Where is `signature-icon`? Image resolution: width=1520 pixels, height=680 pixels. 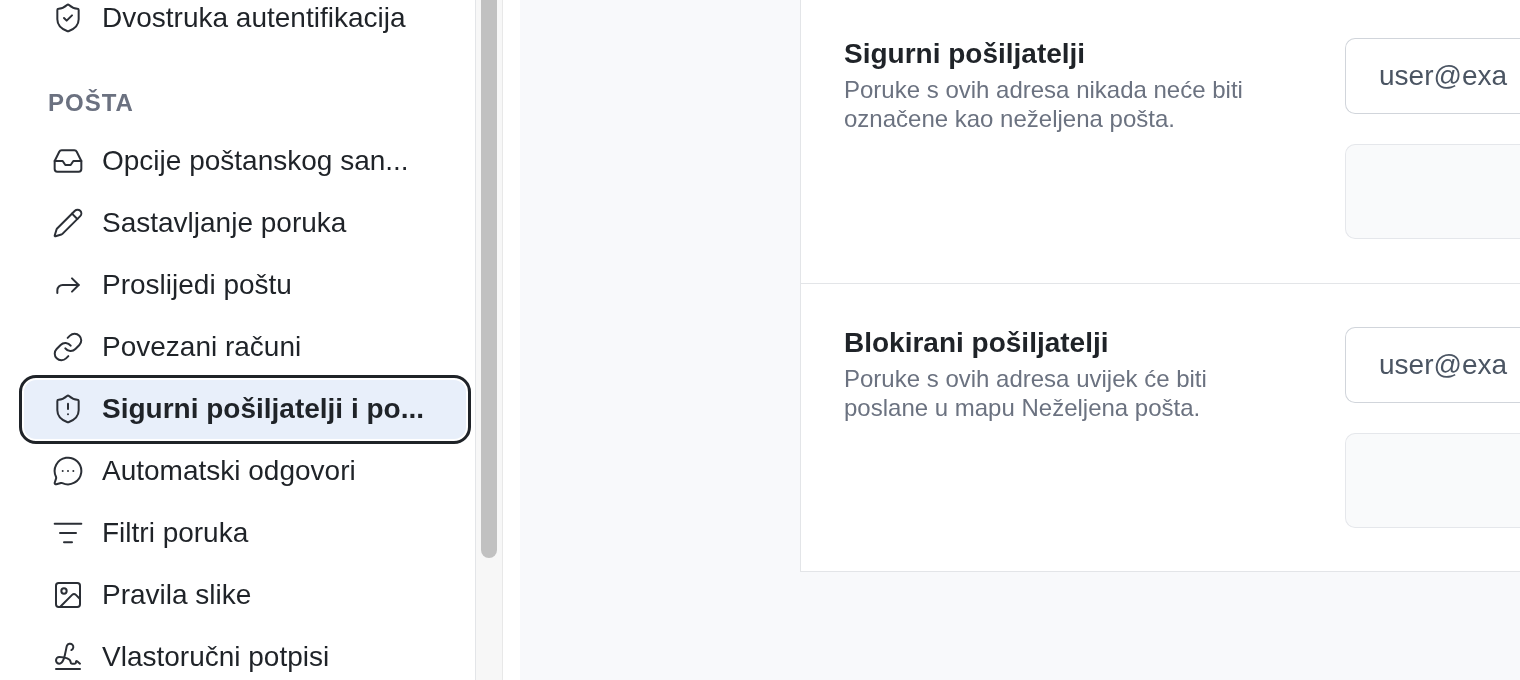 signature-icon is located at coordinates (68, 657).